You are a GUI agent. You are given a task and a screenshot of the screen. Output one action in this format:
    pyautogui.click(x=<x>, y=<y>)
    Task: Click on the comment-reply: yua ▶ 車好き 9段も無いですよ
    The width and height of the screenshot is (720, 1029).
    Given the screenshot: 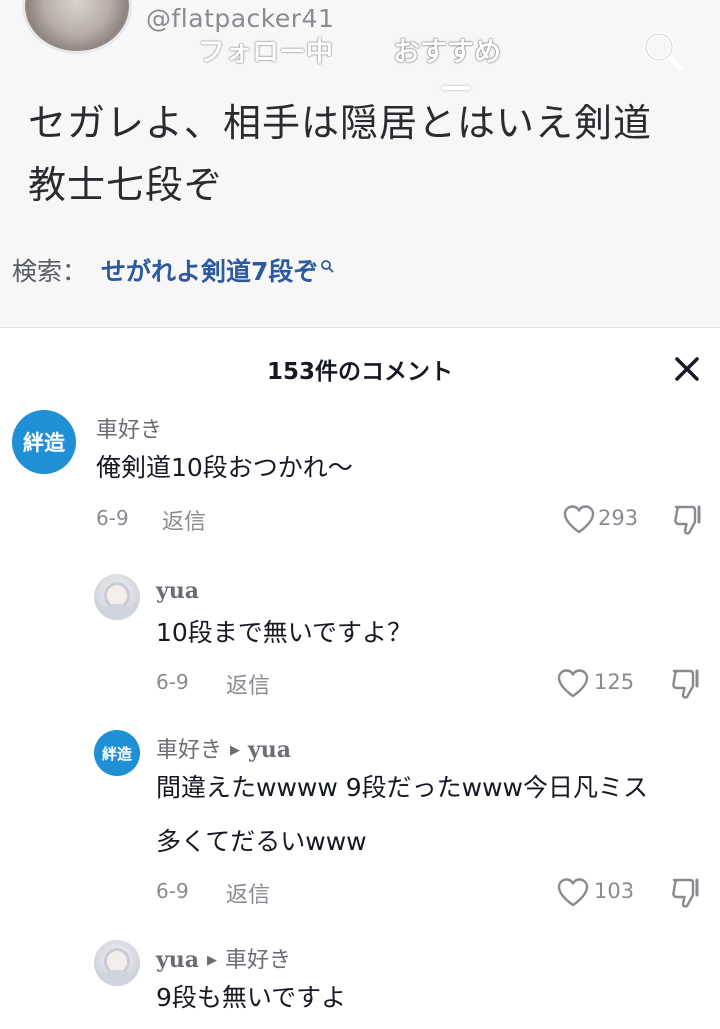 What is the action you would take?
    pyautogui.click(x=360, y=983)
    